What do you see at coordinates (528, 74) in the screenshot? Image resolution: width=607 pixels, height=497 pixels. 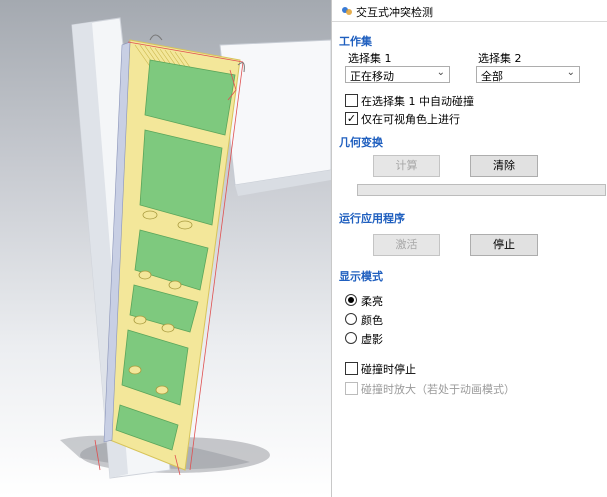 I see `selection-set-2-dropdown: 全部 ⌄` at bounding box center [528, 74].